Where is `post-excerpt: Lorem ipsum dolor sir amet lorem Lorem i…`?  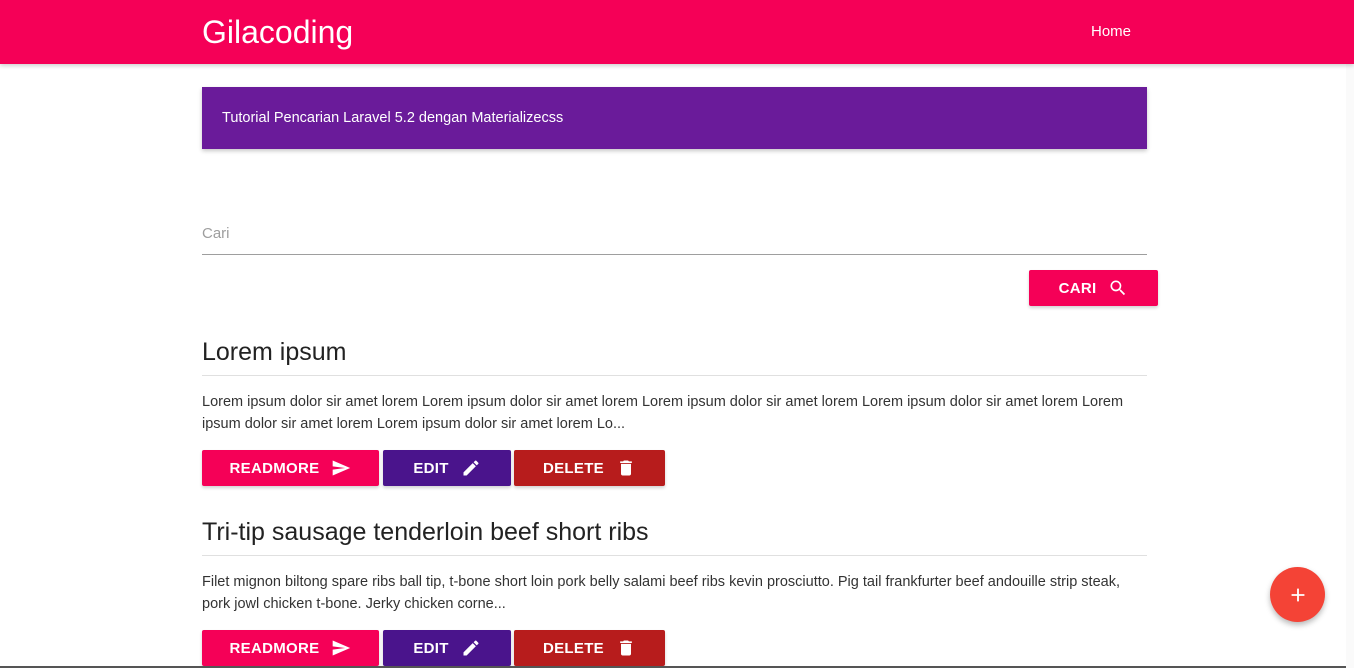
post-excerpt: Lorem ipsum dolor sir amet lorem Lorem i… is located at coordinates (663, 413).